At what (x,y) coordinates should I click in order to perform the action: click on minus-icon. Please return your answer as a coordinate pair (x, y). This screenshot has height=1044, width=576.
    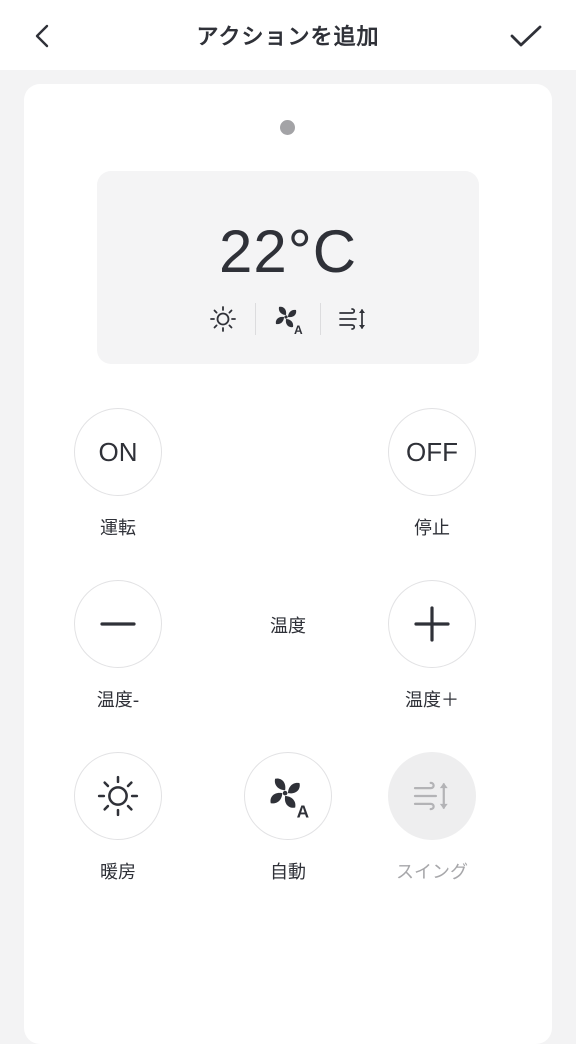
    Looking at the image, I should click on (118, 624).